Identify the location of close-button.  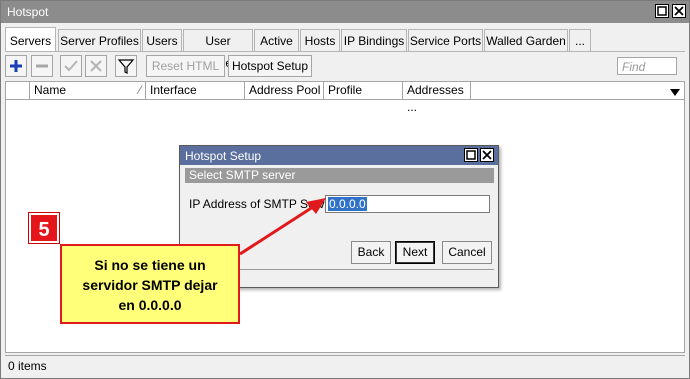
(679, 11).